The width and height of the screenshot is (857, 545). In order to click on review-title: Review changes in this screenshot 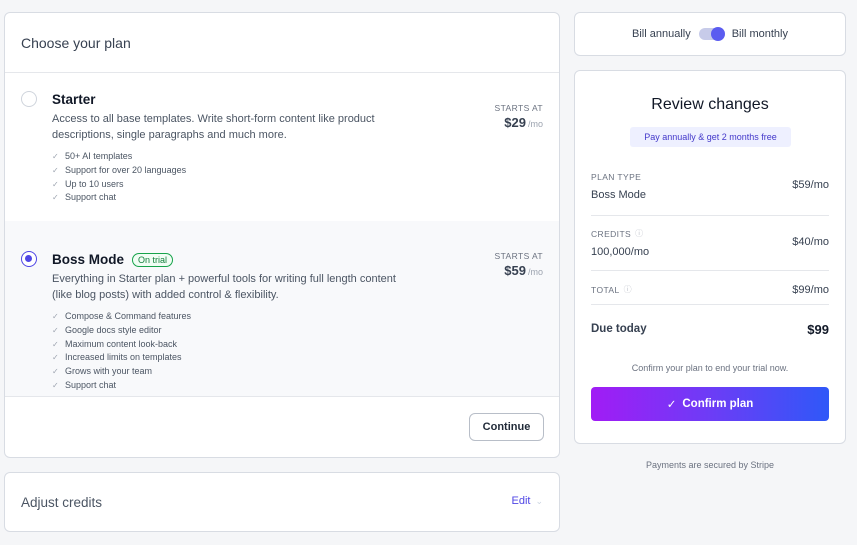, I will do `click(710, 104)`.